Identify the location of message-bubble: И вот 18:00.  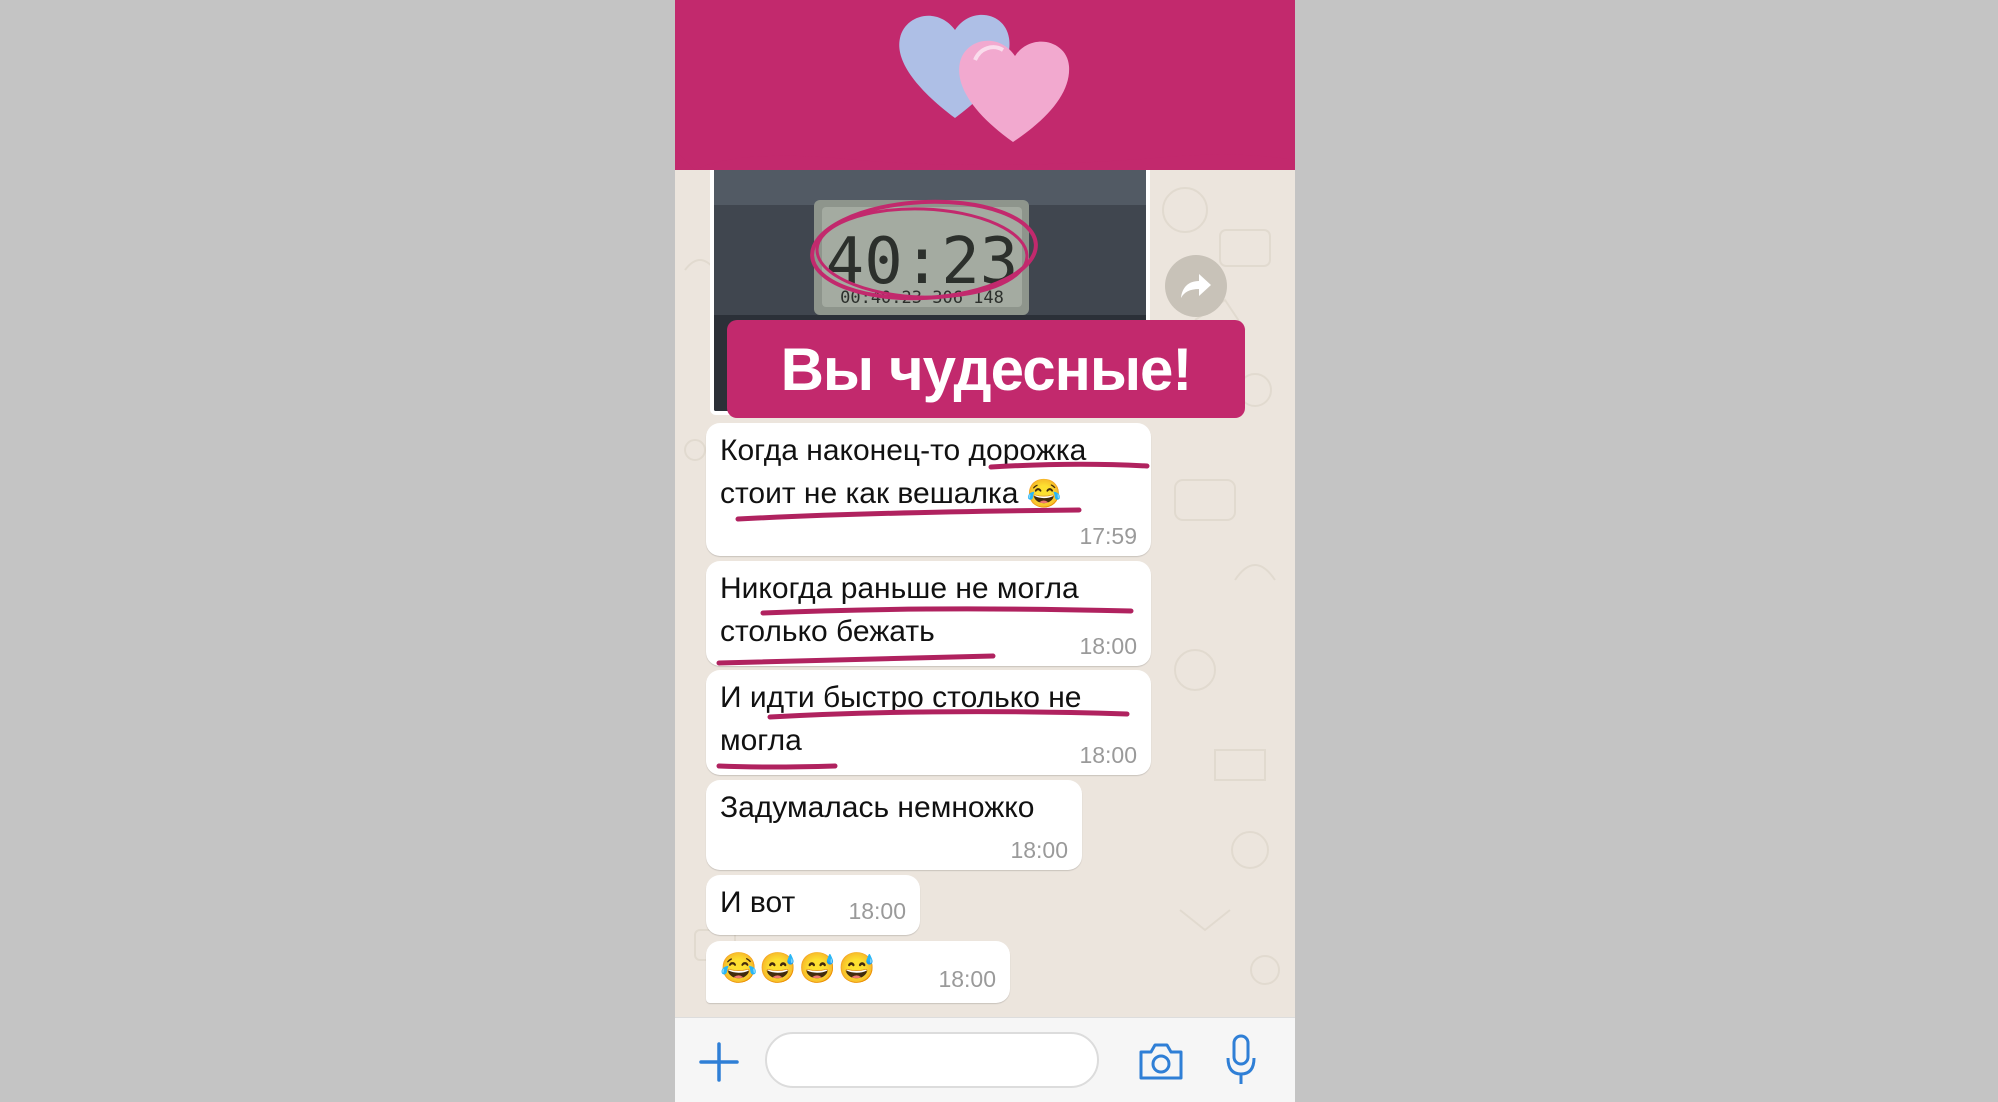
(813, 905).